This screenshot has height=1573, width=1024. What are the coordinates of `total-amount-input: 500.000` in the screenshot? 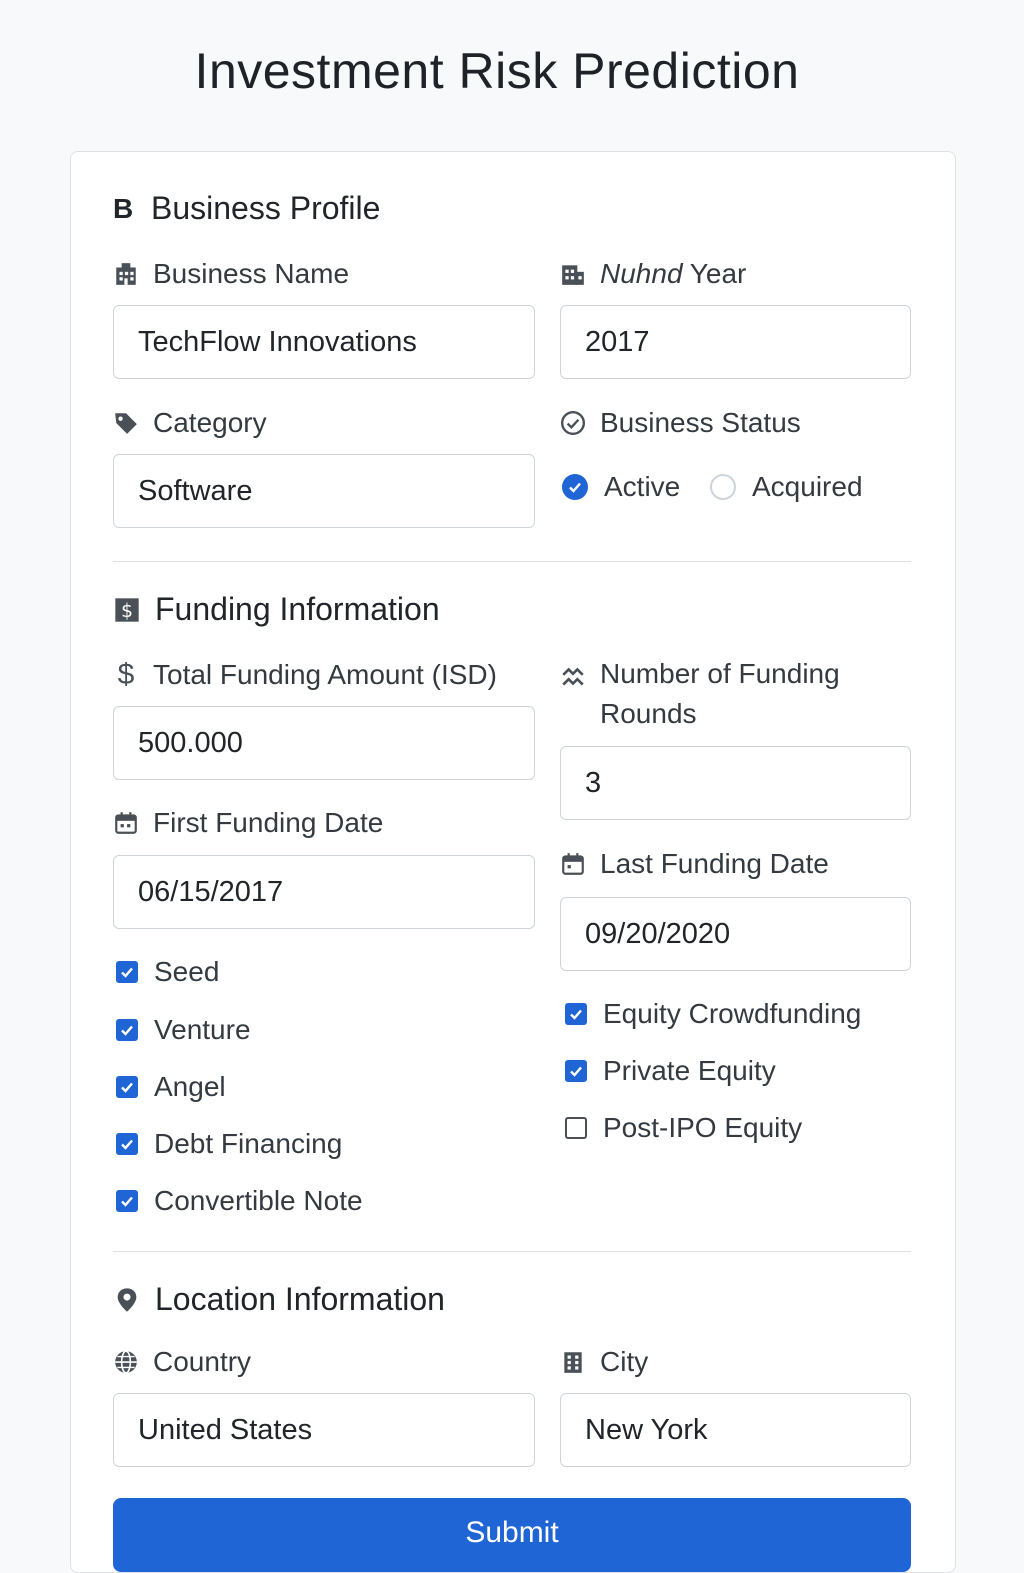 It's located at (324, 743).